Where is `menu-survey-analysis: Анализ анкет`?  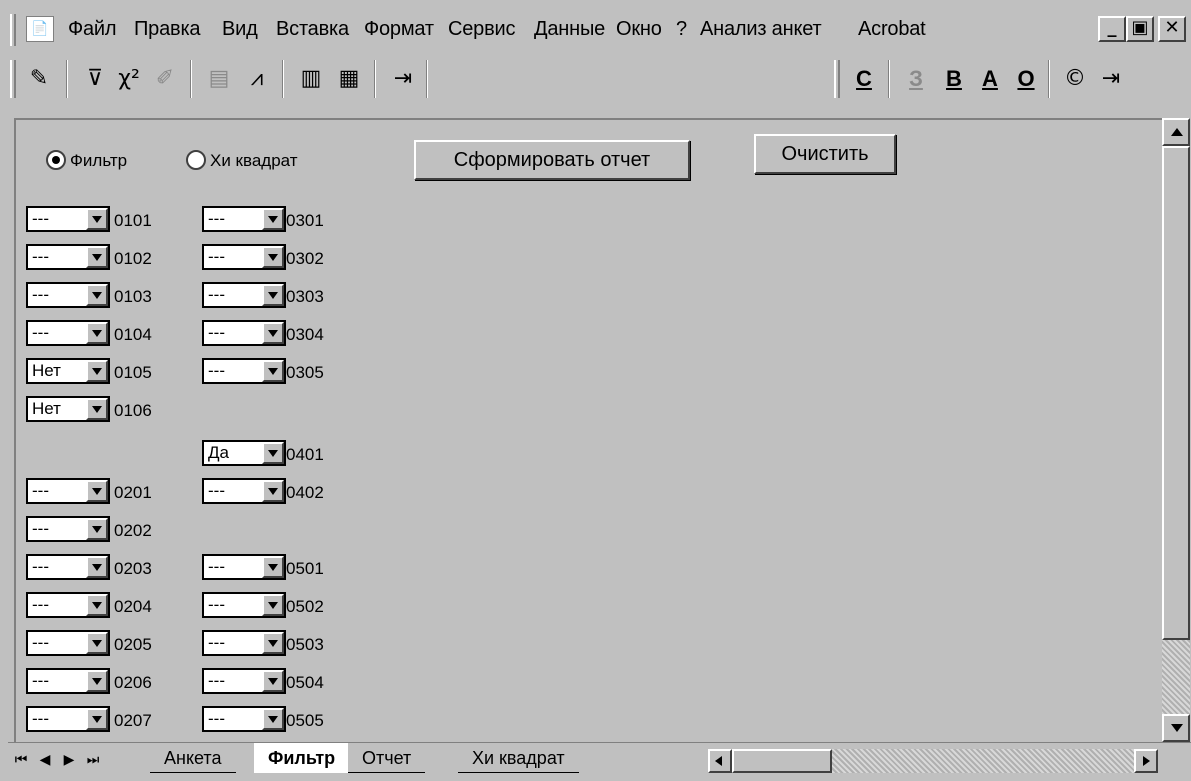
menu-survey-analysis: Анализ анкет is located at coordinates (761, 29).